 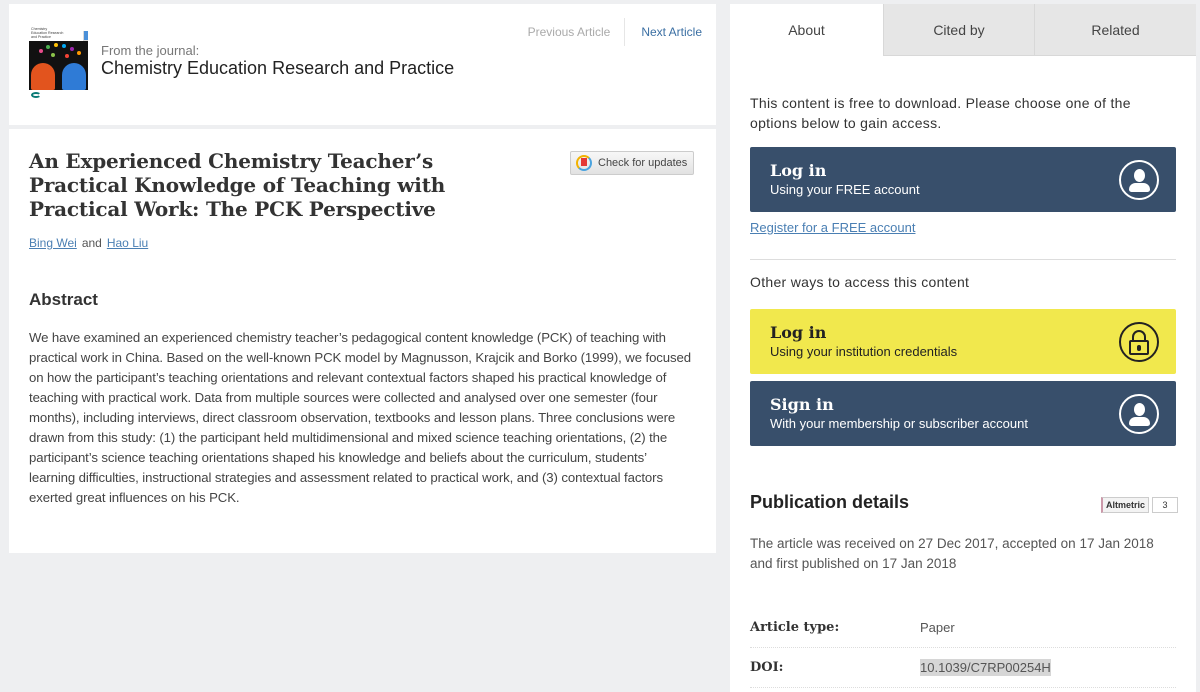 What do you see at coordinates (802, 404) in the screenshot?
I see `button-title: Sign in` at bounding box center [802, 404].